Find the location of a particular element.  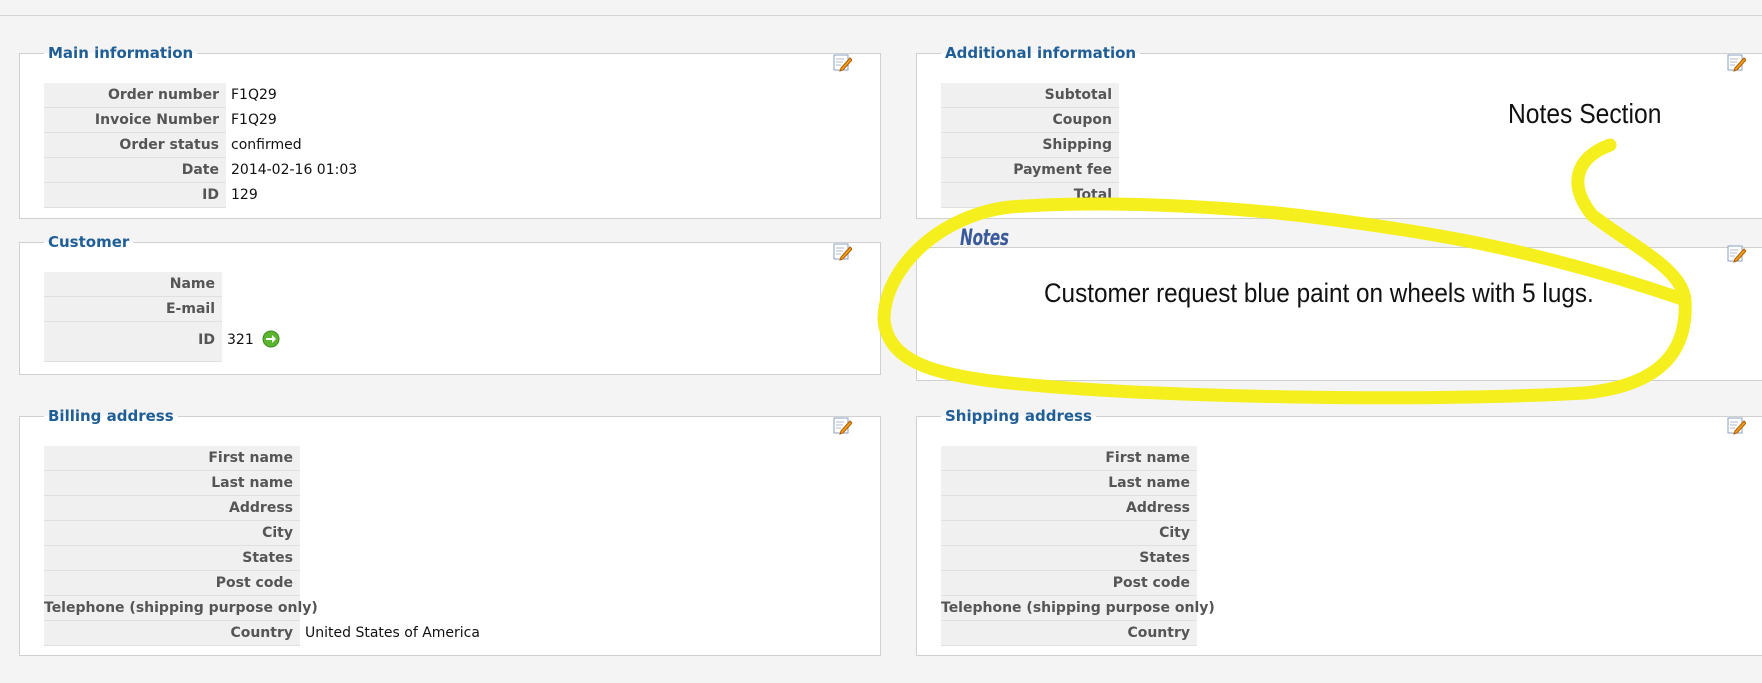

table-row: Coupon is located at coordinates (1032, 120).